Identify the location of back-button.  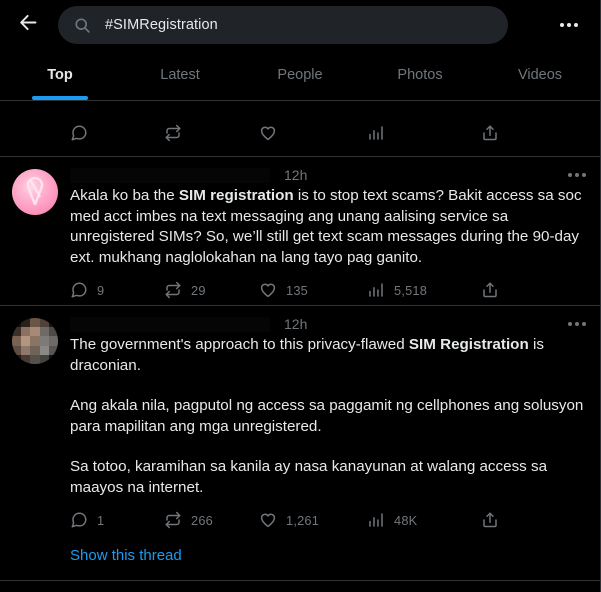
(28, 25).